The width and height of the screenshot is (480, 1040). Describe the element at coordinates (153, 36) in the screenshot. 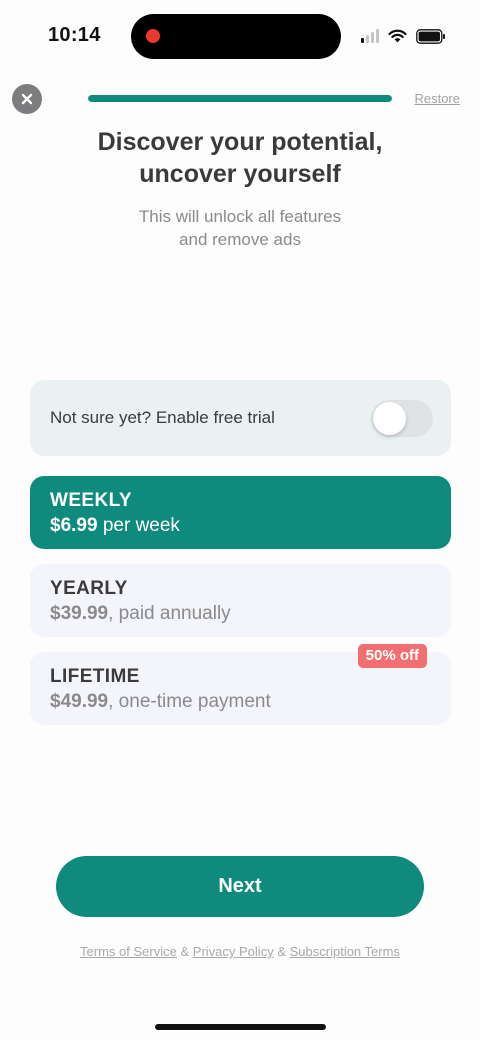

I see `recording-indicator-icon` at that location.